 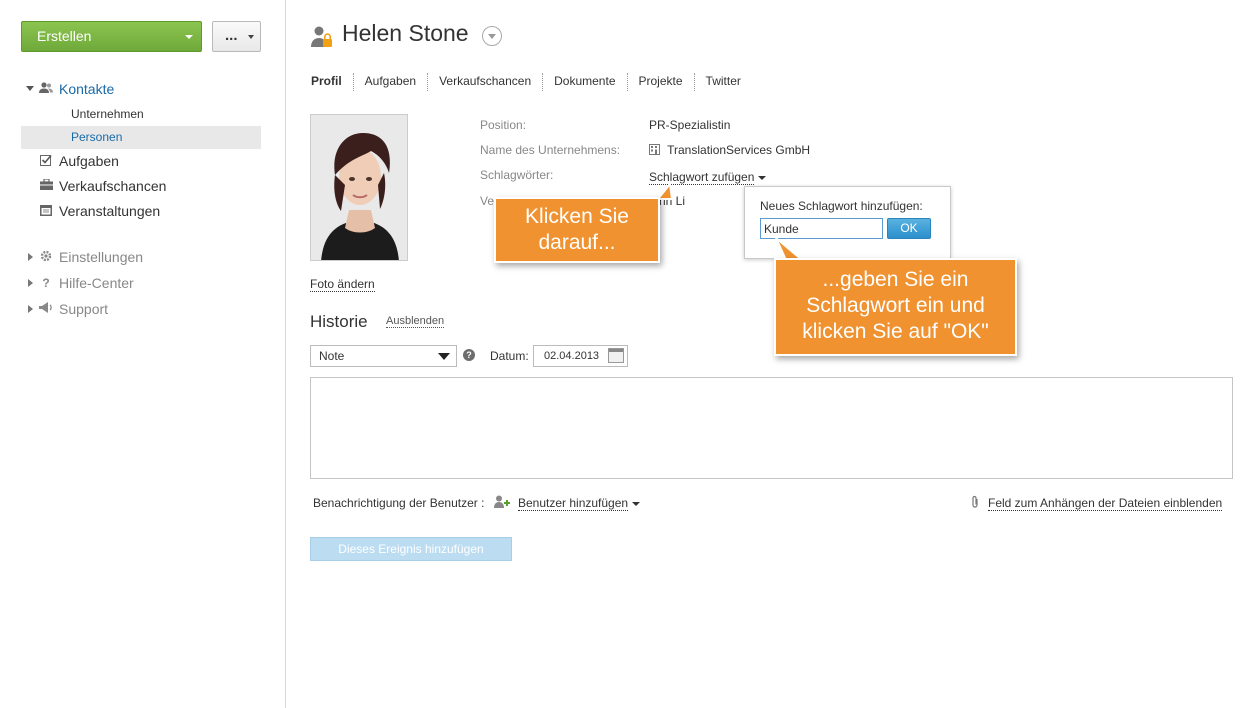 What do you see at coordinates (64, 36) in the screenshot?
I see `create-button-label: Erstellen` at bounding box center [64, 36].